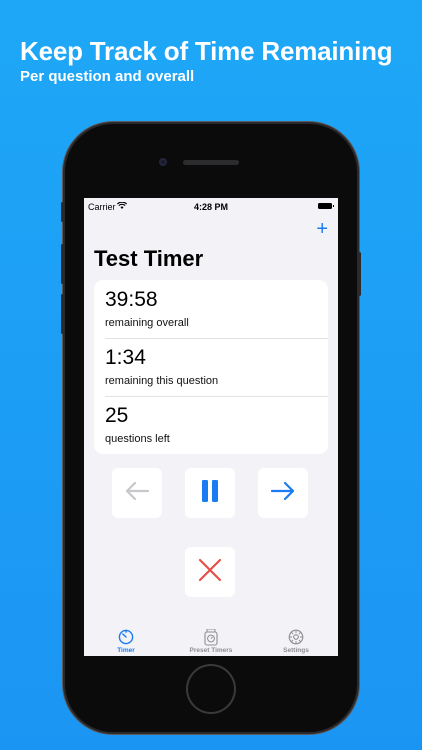 The height and width of the screenshot is (750, 422). I want to click on tab-label: Settings, so click(296, 650).